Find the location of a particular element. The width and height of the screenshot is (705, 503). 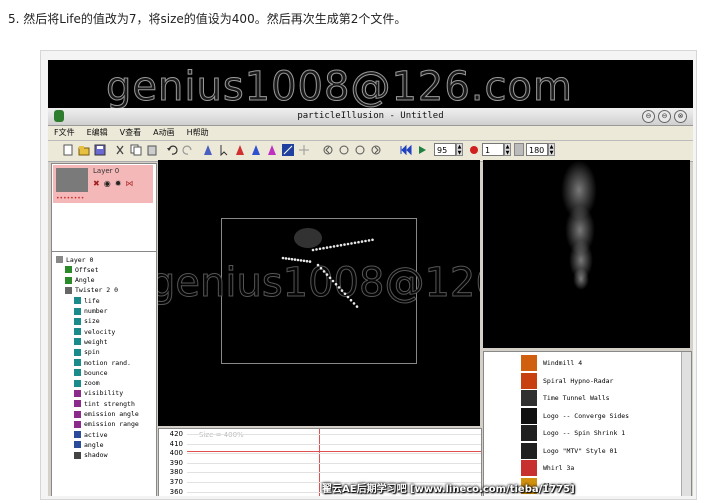

emitter-tool-icon is located at coordinates (208, 150).